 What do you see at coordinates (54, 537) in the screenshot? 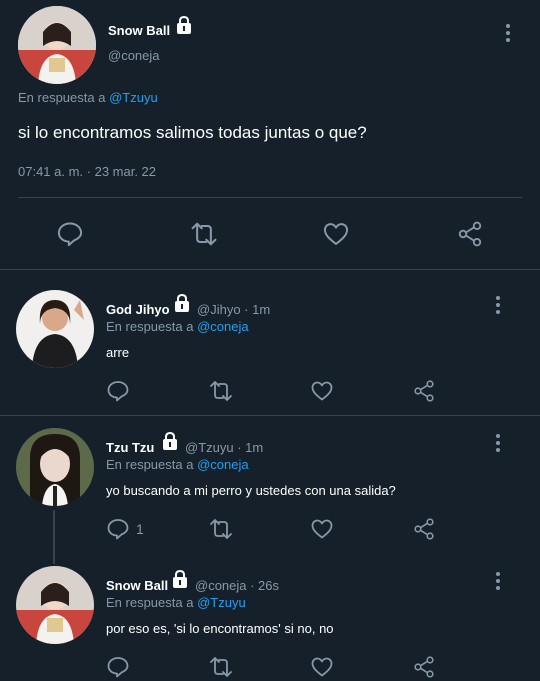
I see `connector-line` at bounding box center [54, 537].